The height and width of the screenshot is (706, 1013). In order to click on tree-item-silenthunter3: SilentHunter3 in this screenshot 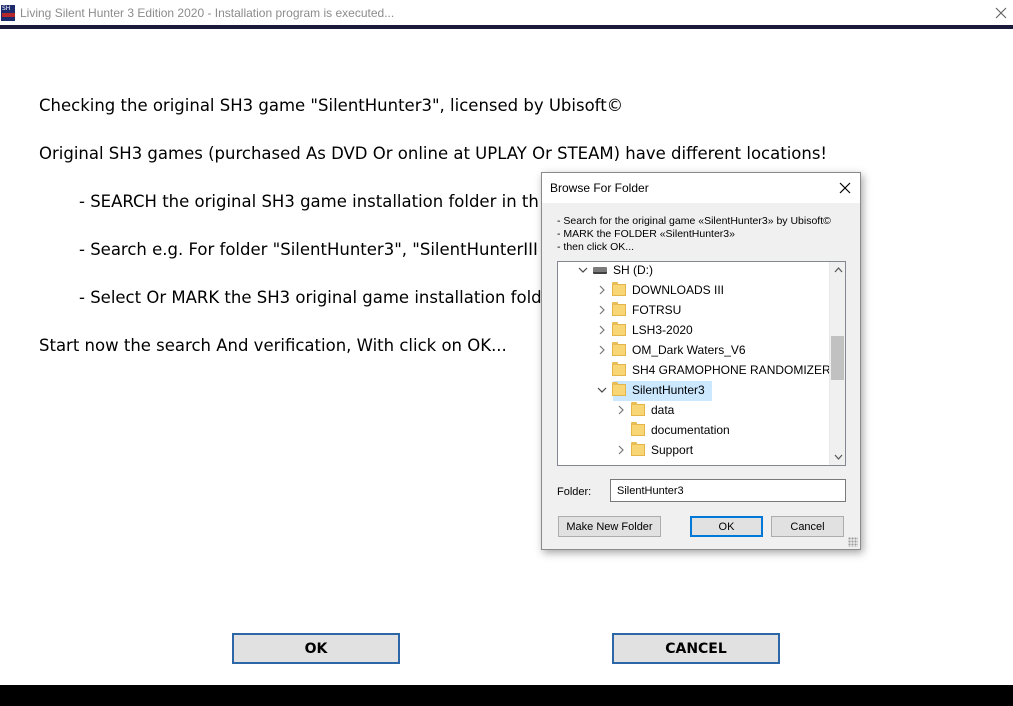, I will do `click(650, 390)`.